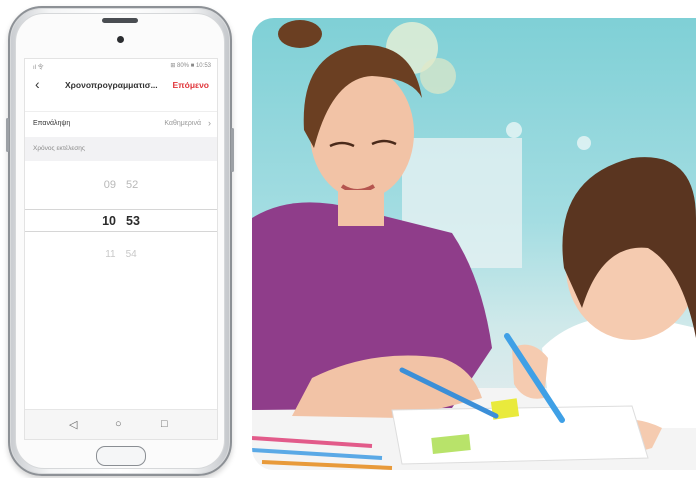 The image size is (696, 478). Describe the element at coordinates (300, 34) in the screenshot. I see `hair-bun` at that location.